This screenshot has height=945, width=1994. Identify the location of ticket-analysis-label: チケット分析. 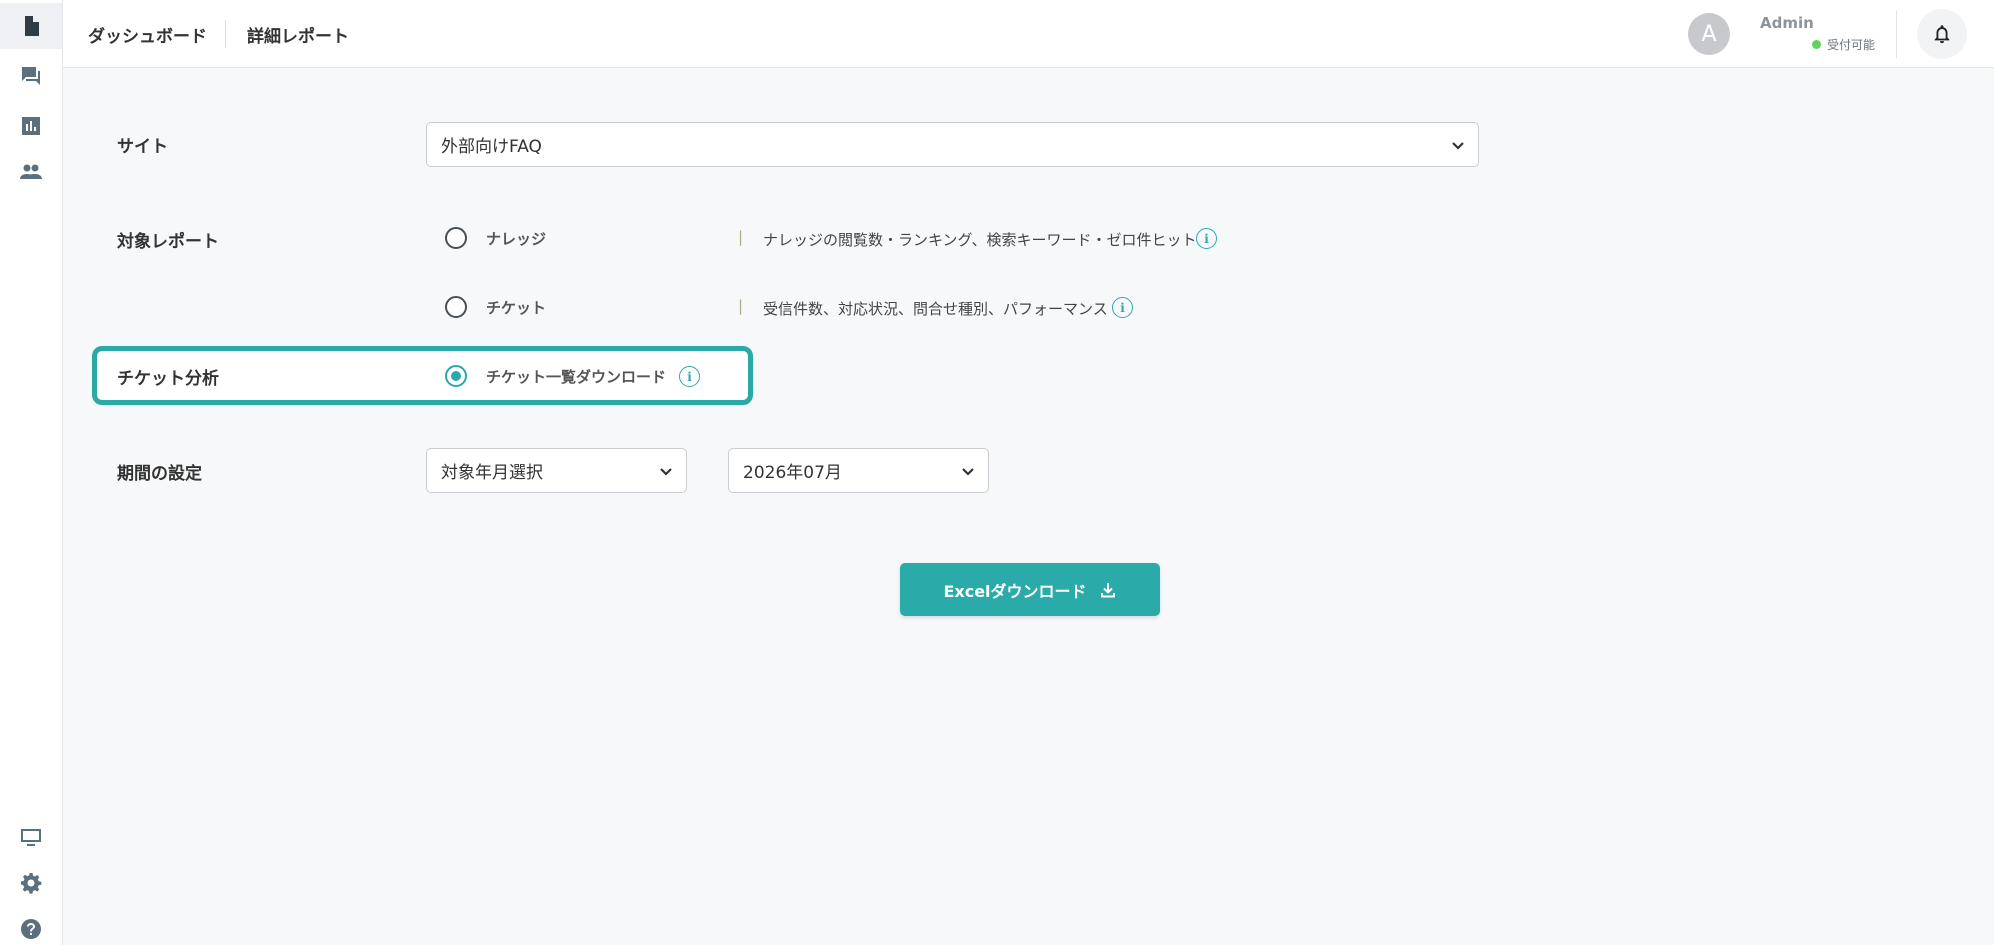
(168, 379).